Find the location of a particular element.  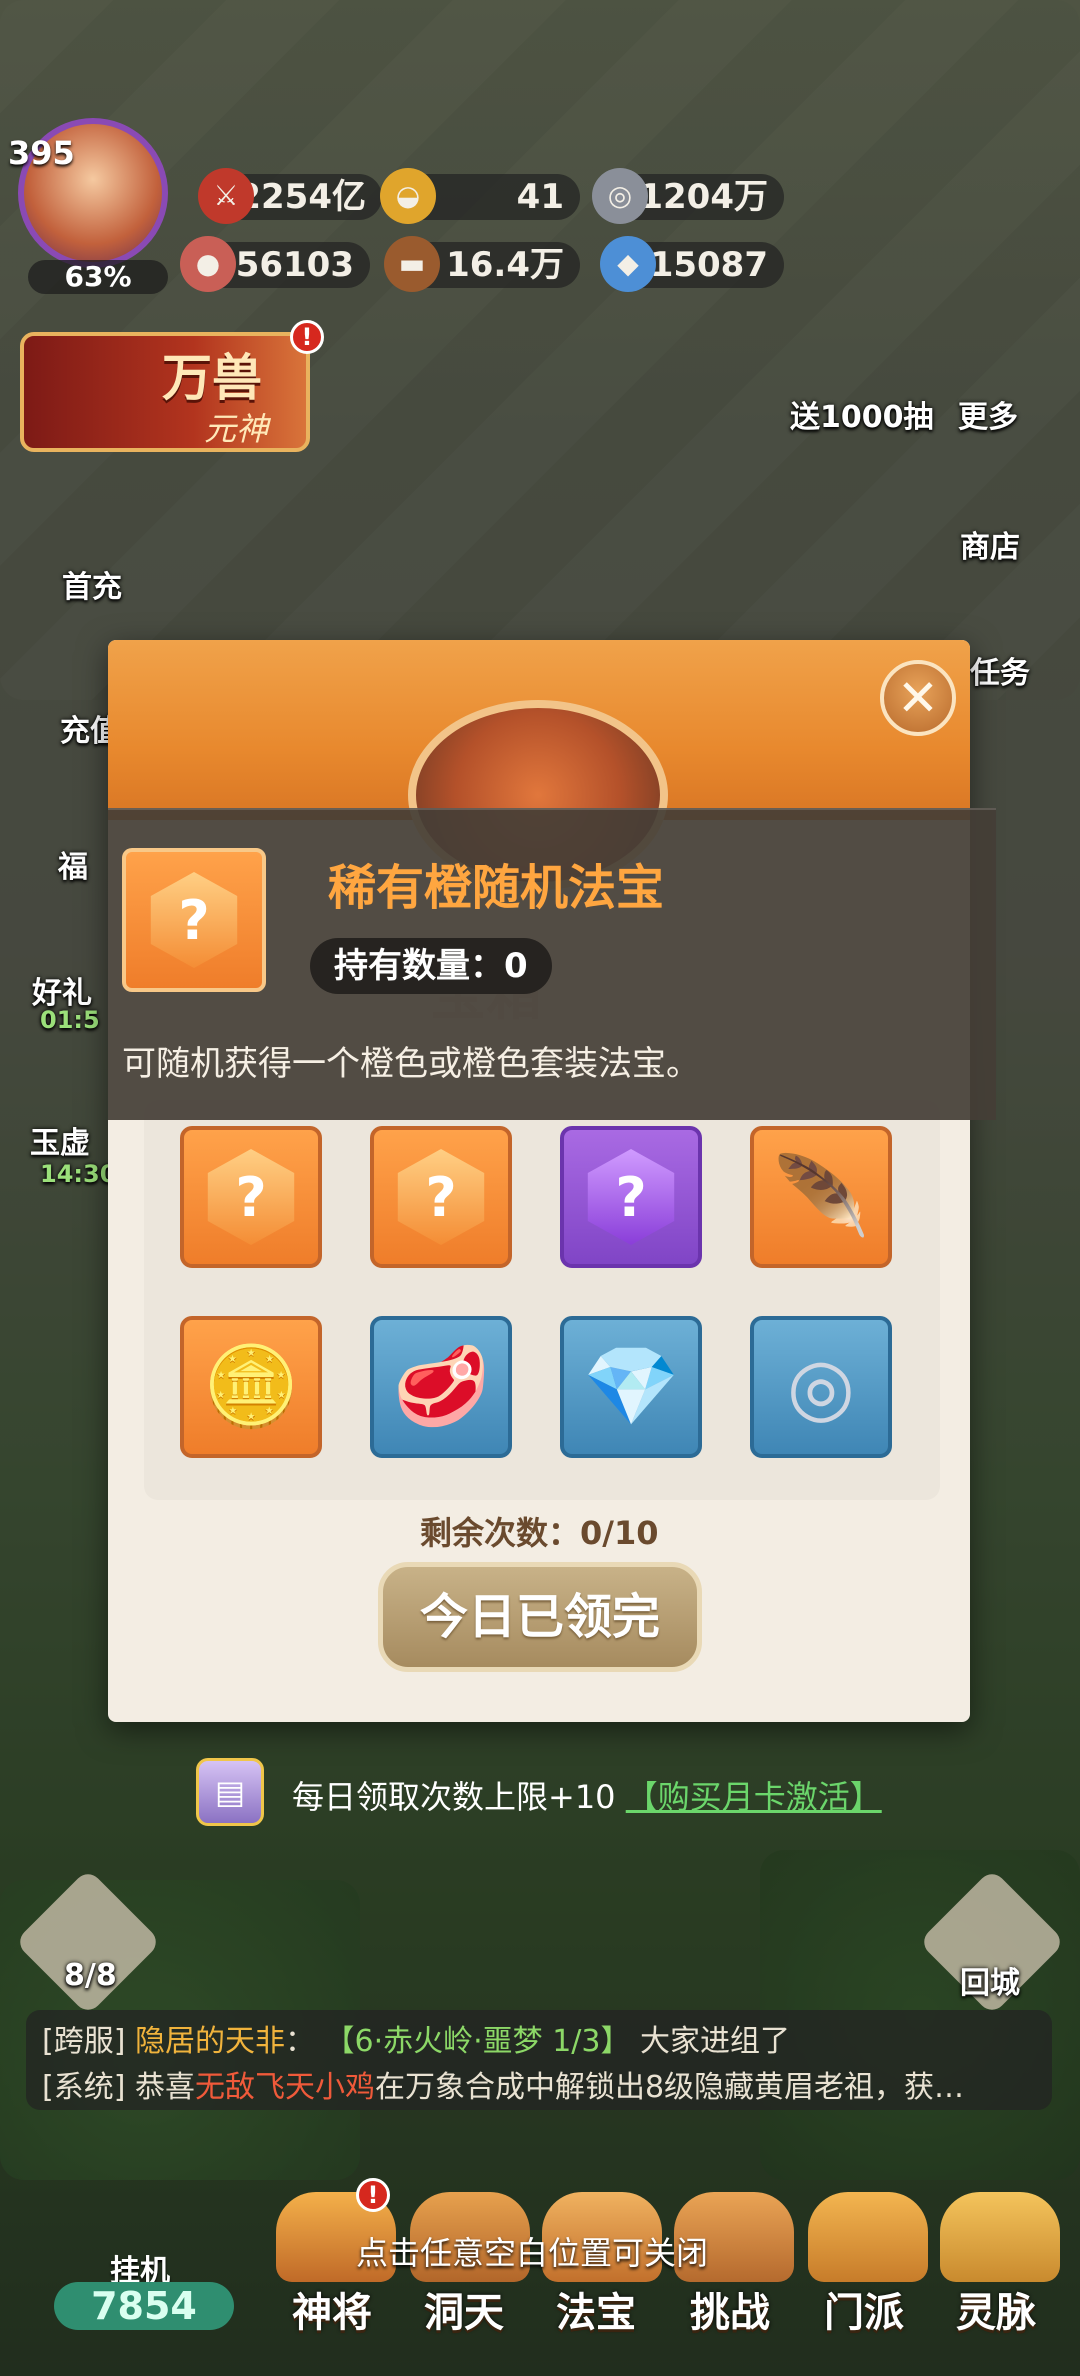

sect-nav-icon is located at coordinates (868, 2237).